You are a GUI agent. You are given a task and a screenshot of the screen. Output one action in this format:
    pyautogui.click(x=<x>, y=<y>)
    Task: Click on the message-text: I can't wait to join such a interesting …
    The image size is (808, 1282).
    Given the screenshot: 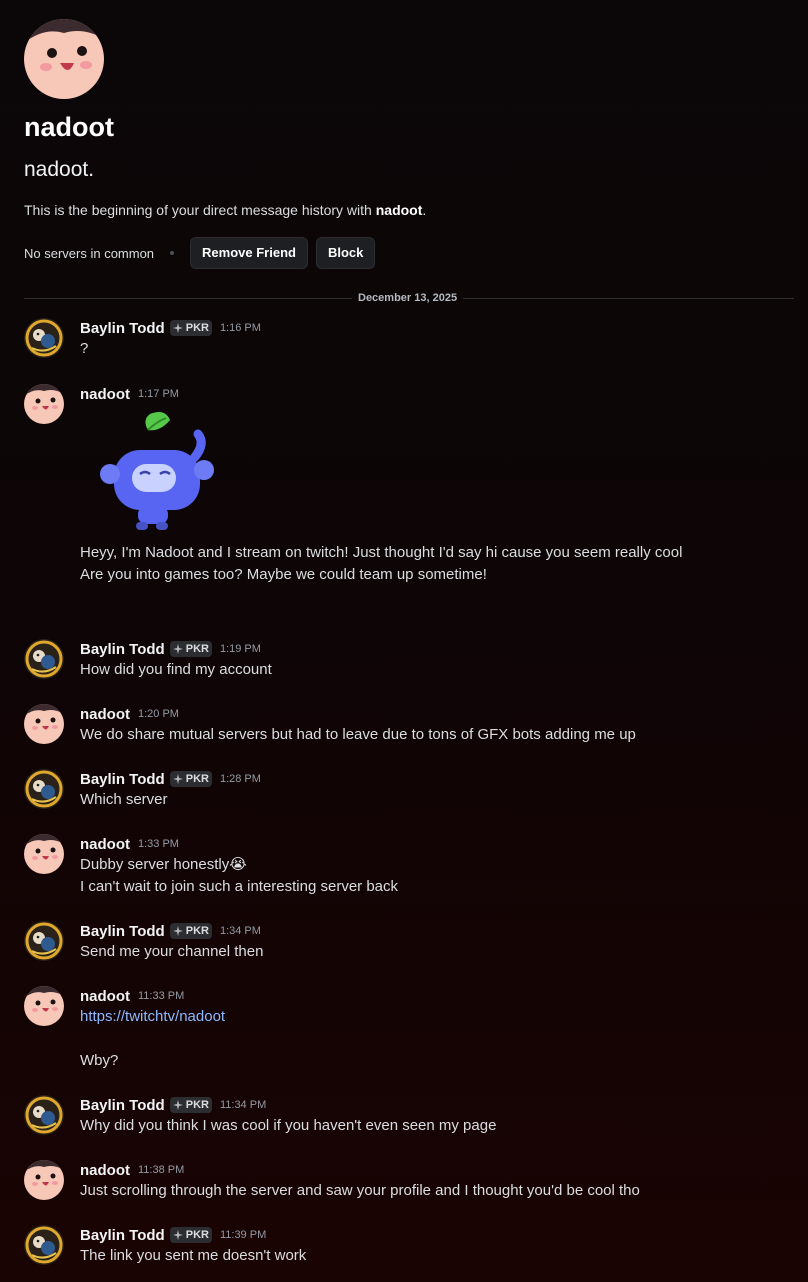 What is the action you would take?
    pyautogui.click(x=239, y=886)
    